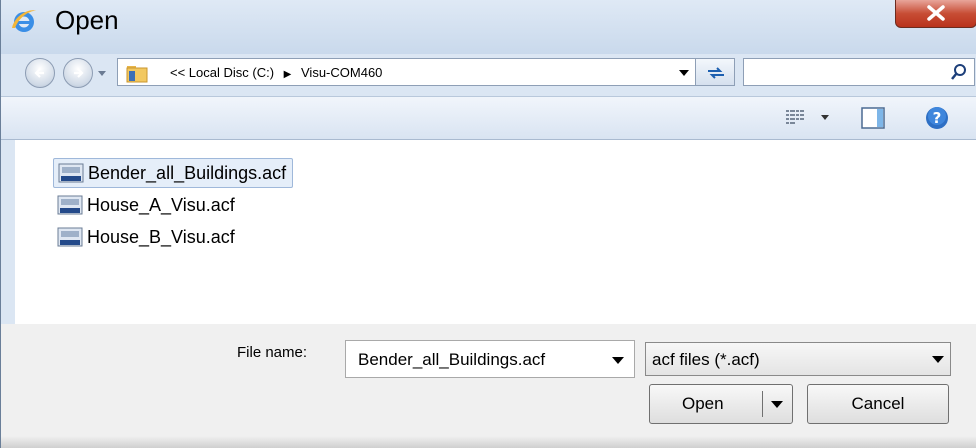  What do you see at coordinates (825, 117) in the screenshot?
I see `views-dropdown-icon` at bounding box center [825, 117].